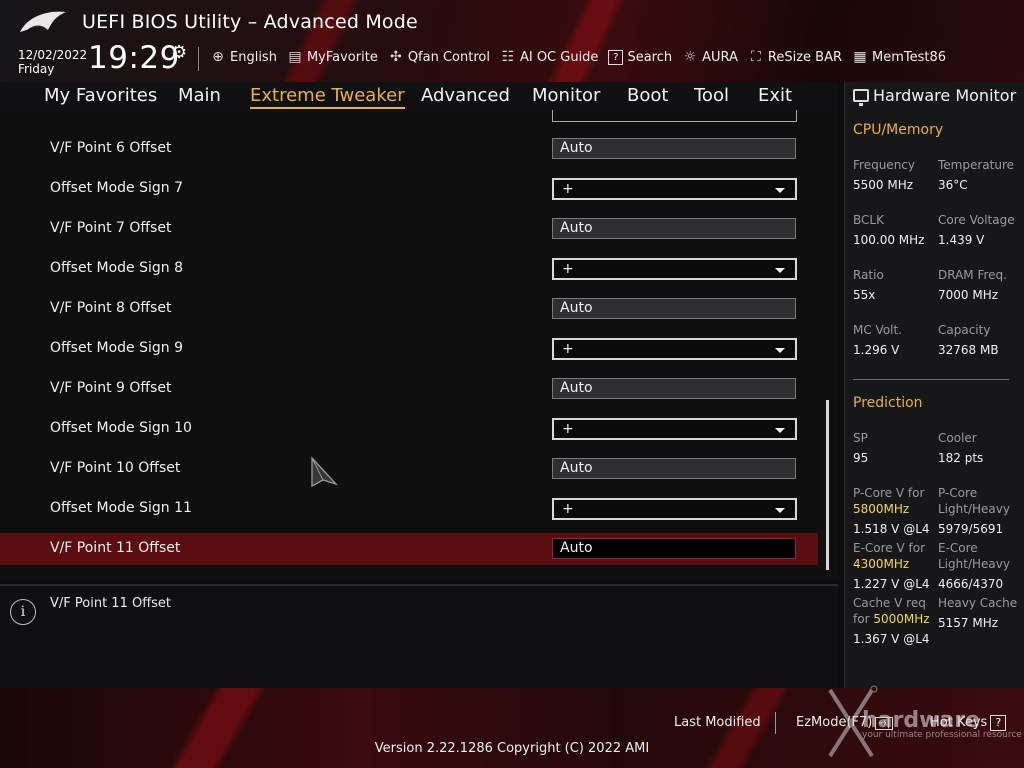 The image size is (1024, 768). Describe the element at coordinates (508, 57) in the screenshot. I see `ai-guide-icon: ☷` at that location.